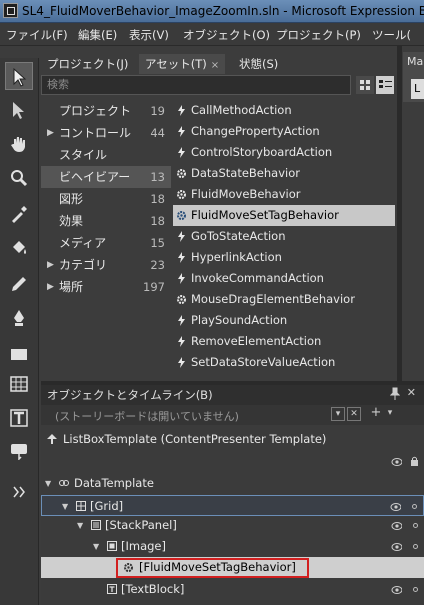 This screenshot has height=605, width=424. Describe the element at coordinates (232, 546) in the screenshot. I see `tree-node-image: ▼ [Image]` at that location.